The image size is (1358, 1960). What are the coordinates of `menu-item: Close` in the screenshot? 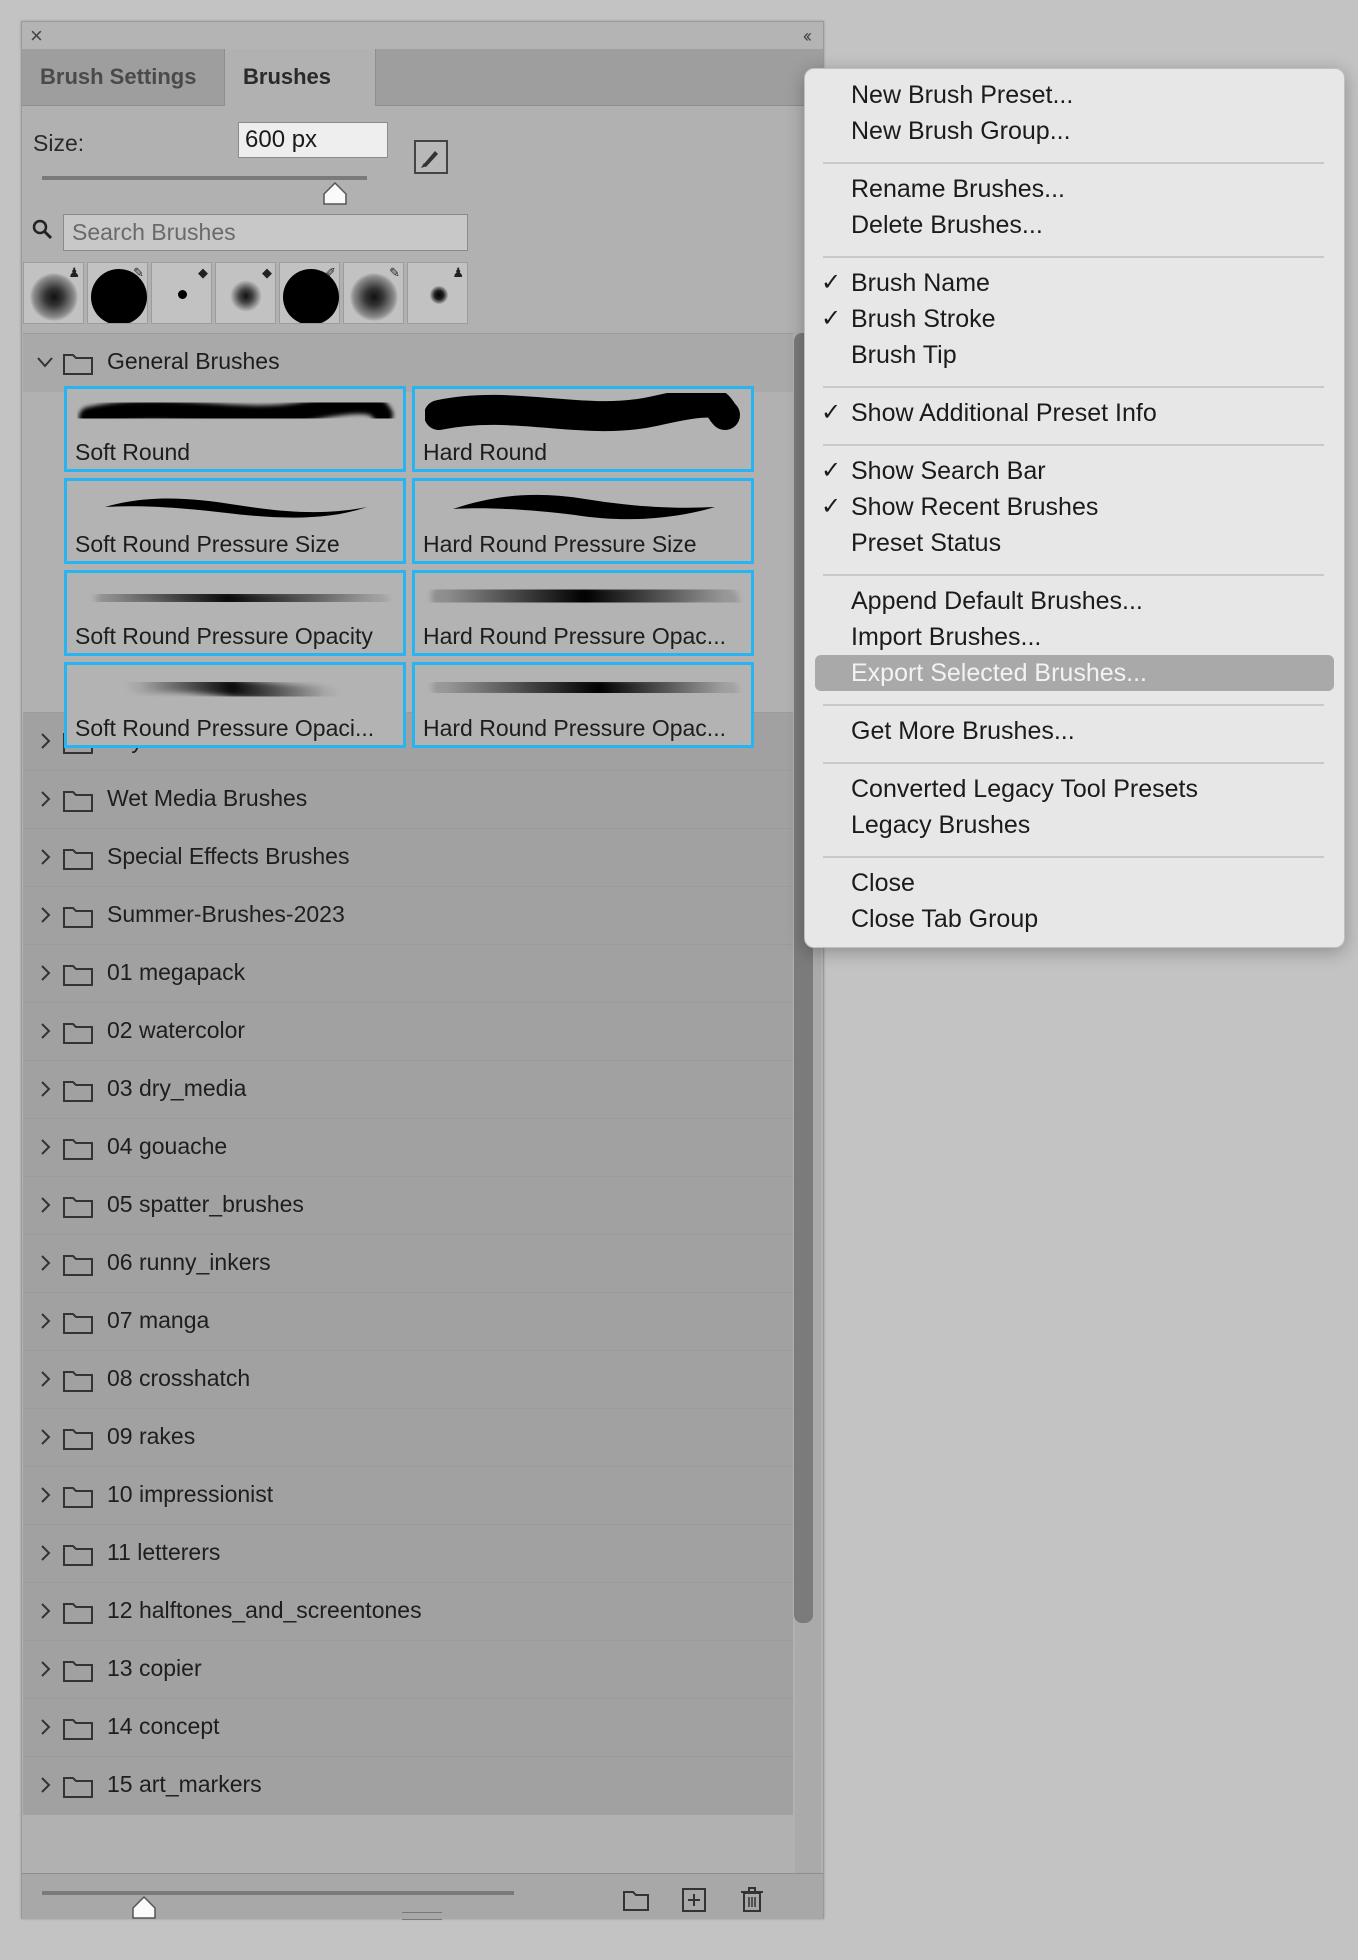 It's located at (1074, 883).